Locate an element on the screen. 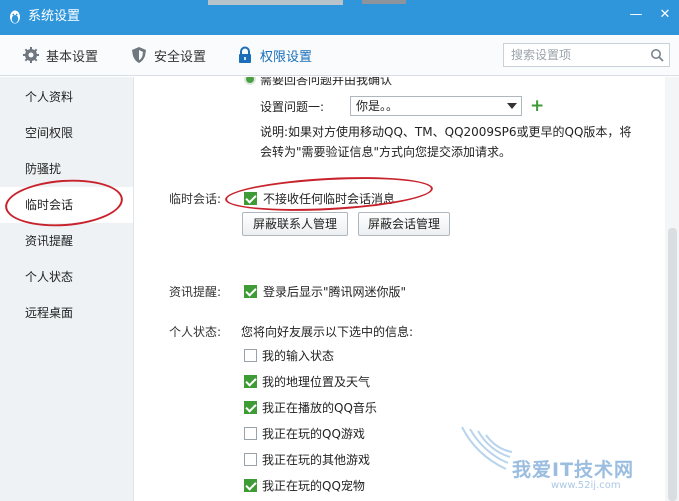 The image size is (679, 501). search-box is located at coordinates (586, 55).